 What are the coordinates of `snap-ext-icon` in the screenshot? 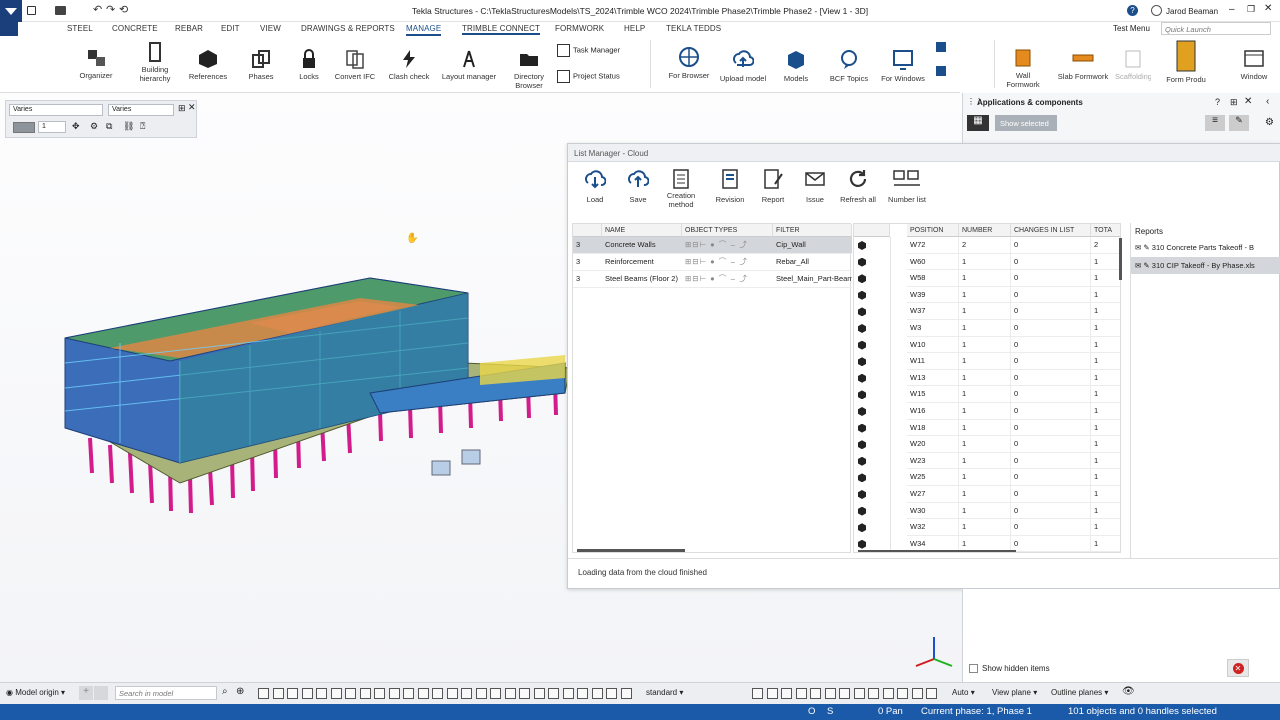 It's located at (452, 693).